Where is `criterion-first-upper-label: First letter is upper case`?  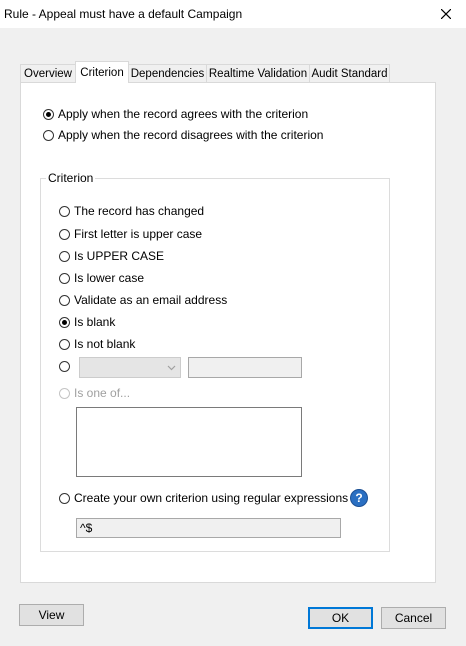
criterion-first-upper-label: First letter is upper case is located at coordinates (138, 234).